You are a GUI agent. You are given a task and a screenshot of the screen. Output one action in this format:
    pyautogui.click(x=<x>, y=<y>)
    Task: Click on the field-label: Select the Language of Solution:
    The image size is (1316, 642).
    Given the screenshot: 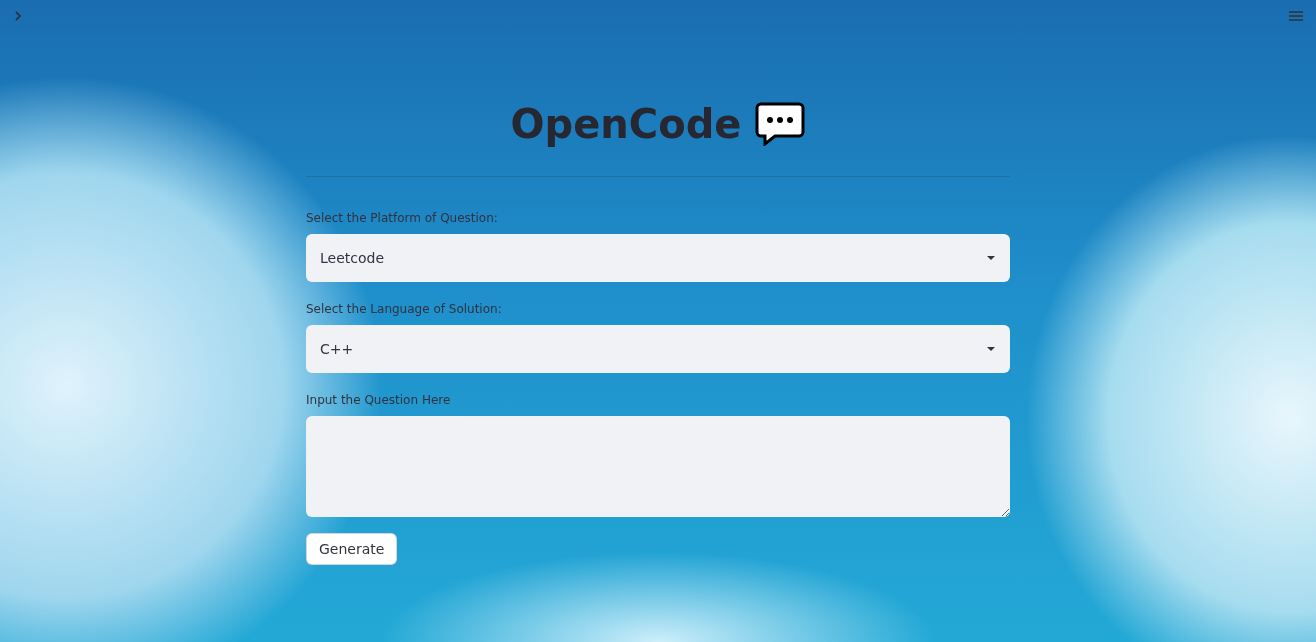 What is the action you would take?
    pyautogui.click(x=404, y=309)
    